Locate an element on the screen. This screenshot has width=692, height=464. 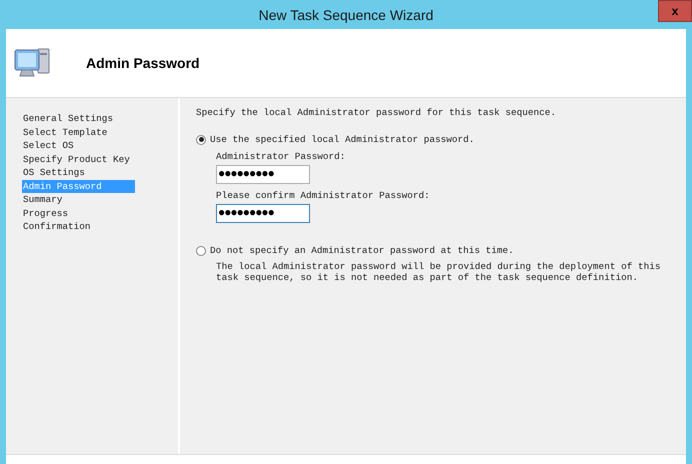
window-title: New Task Sequence Wizard is located at coordinates (346, 14).